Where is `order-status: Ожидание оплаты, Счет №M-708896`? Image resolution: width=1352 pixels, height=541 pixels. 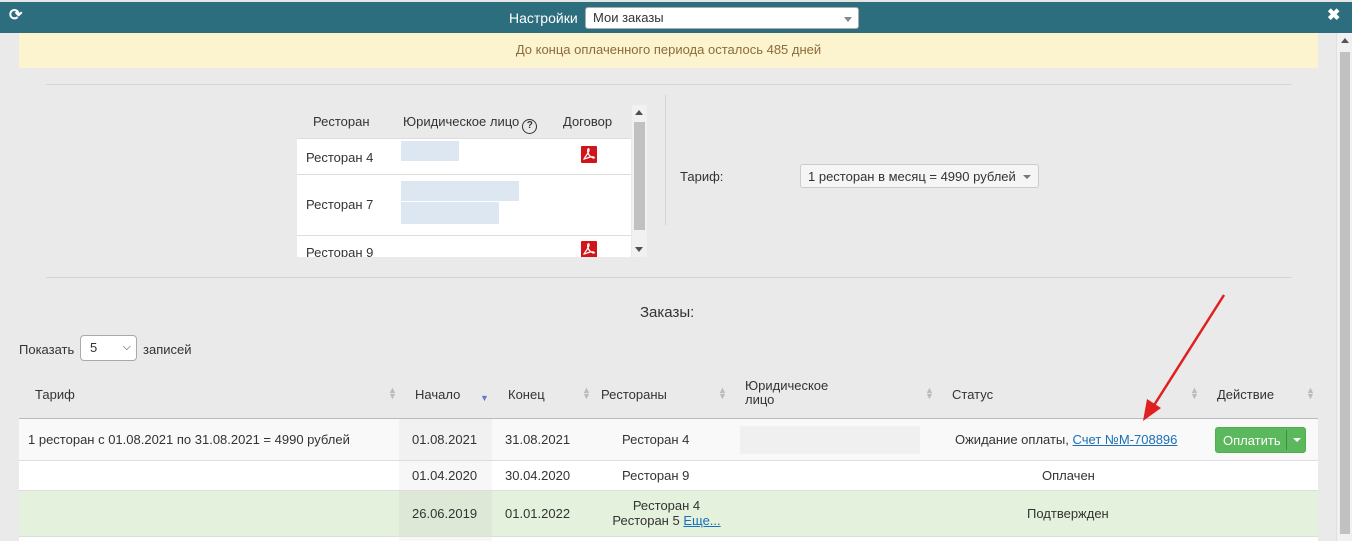 order-status: Ожидание оплаты, Счет №M-708896 is located at coordinates (1066, 439).